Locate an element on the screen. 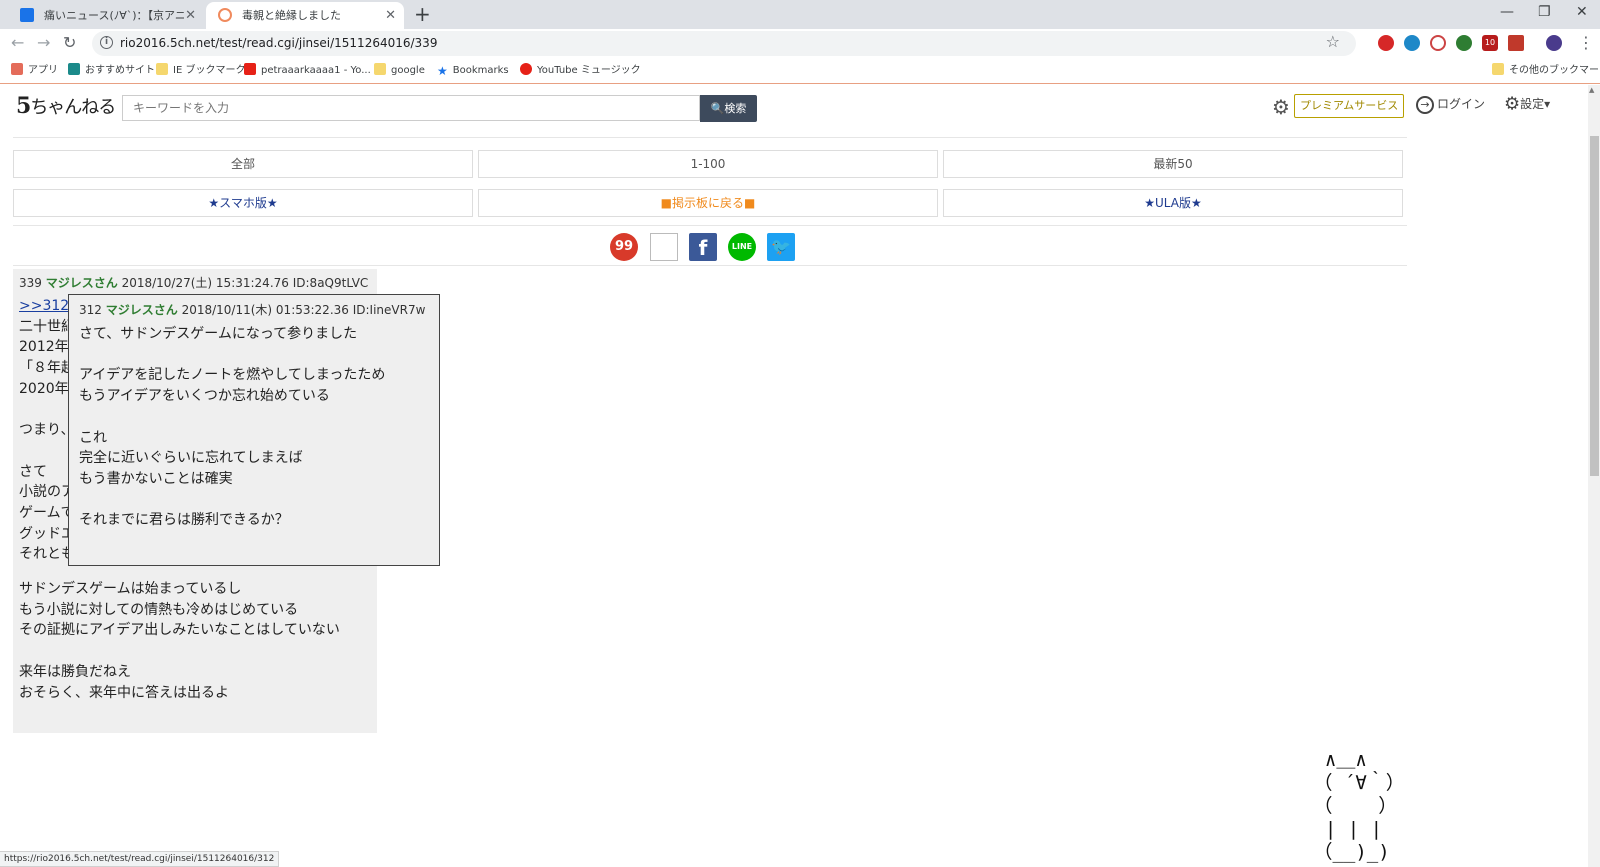  line-icon: LINE is located at coordinates (742, 247).